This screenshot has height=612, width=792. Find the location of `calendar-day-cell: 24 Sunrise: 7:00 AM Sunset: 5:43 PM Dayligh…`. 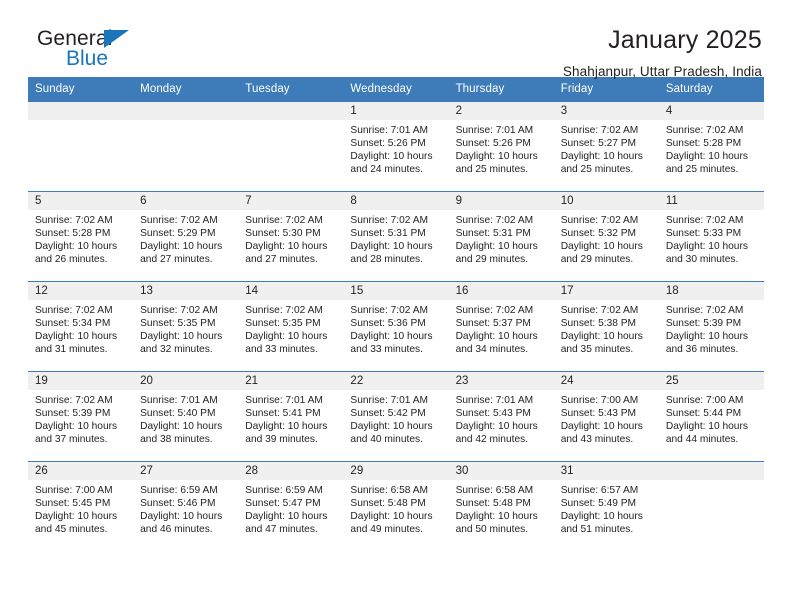

calendar-day-cell: 24 Sunrise: 7:00 AM Sunset: 5:43 PM Dayligh… is located at coordinates (606, 416).